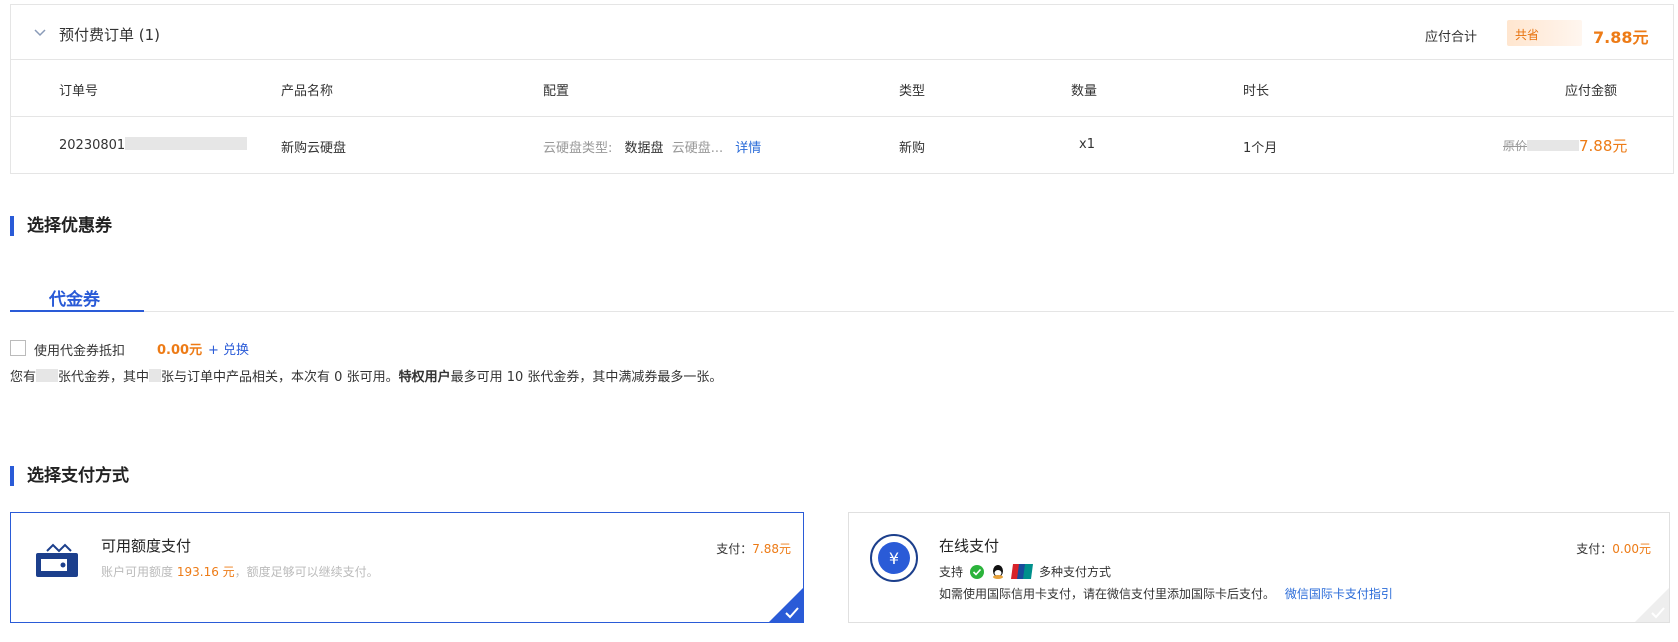 Image resolution: width=1678 pixels, height=642 pixels. I want to click on credit-pay-amount: 支付：7.88元, so click(753, 548).